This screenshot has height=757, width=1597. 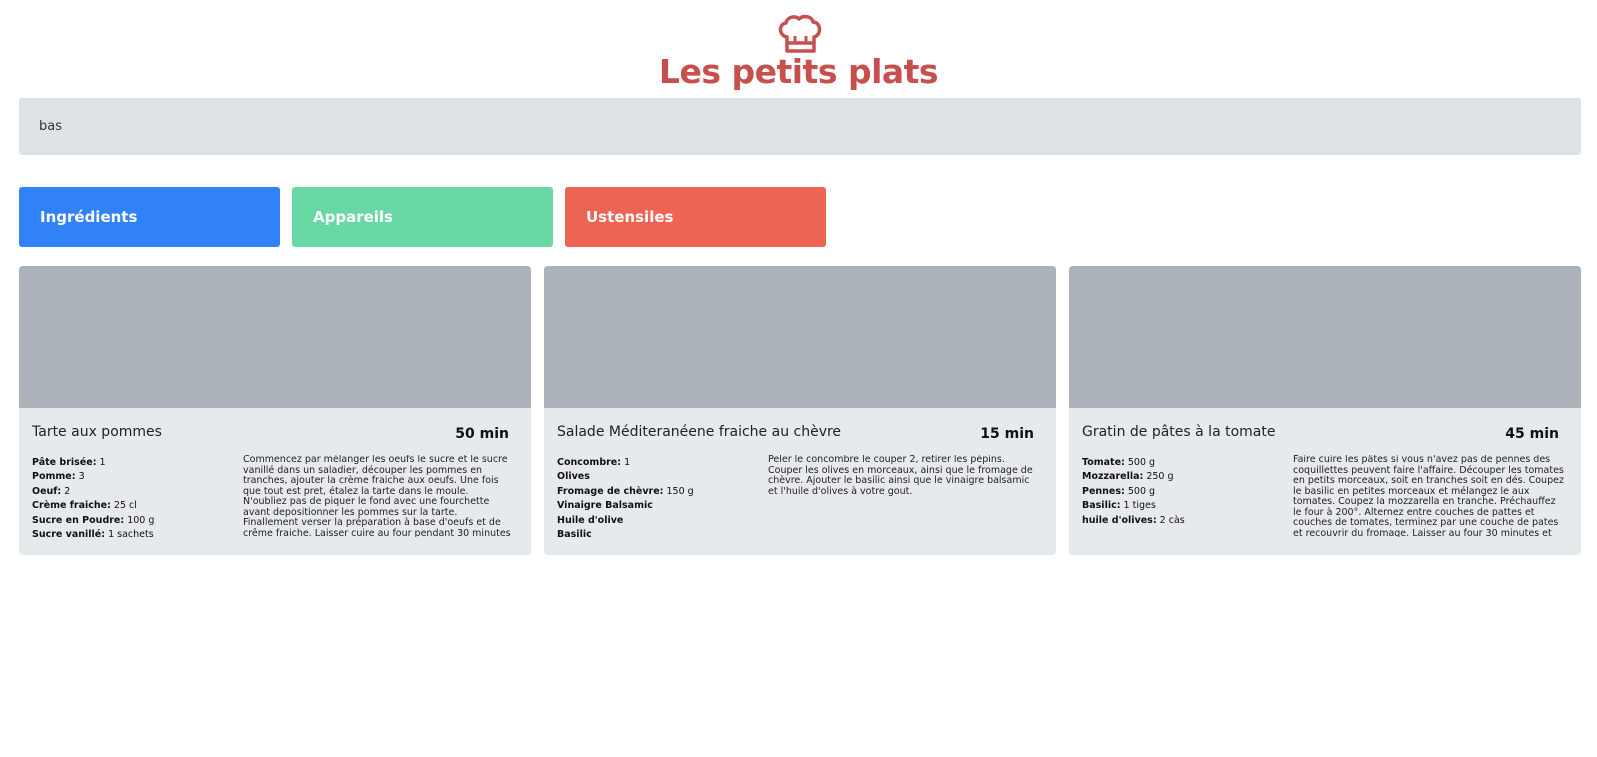 What do you see at coordinates (1532, 434) in the screenshot?
I see `recipe-time: 45 min` at bounding box center [1532, 434].